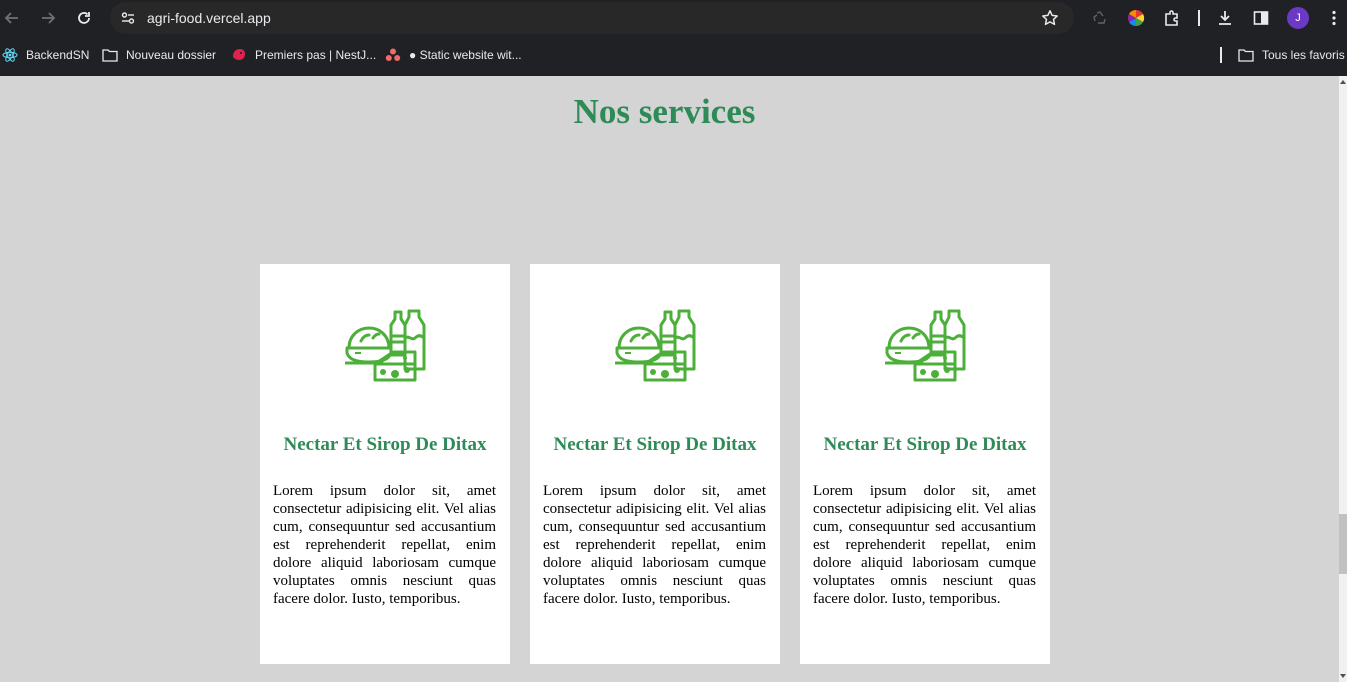 Image resolution: width=1347 pixels, height=682 pixels. What do you see at coordinates (1298, 18) in the screenshot?
I see `profile-avatar: J` at bounding box center [1298, 18].